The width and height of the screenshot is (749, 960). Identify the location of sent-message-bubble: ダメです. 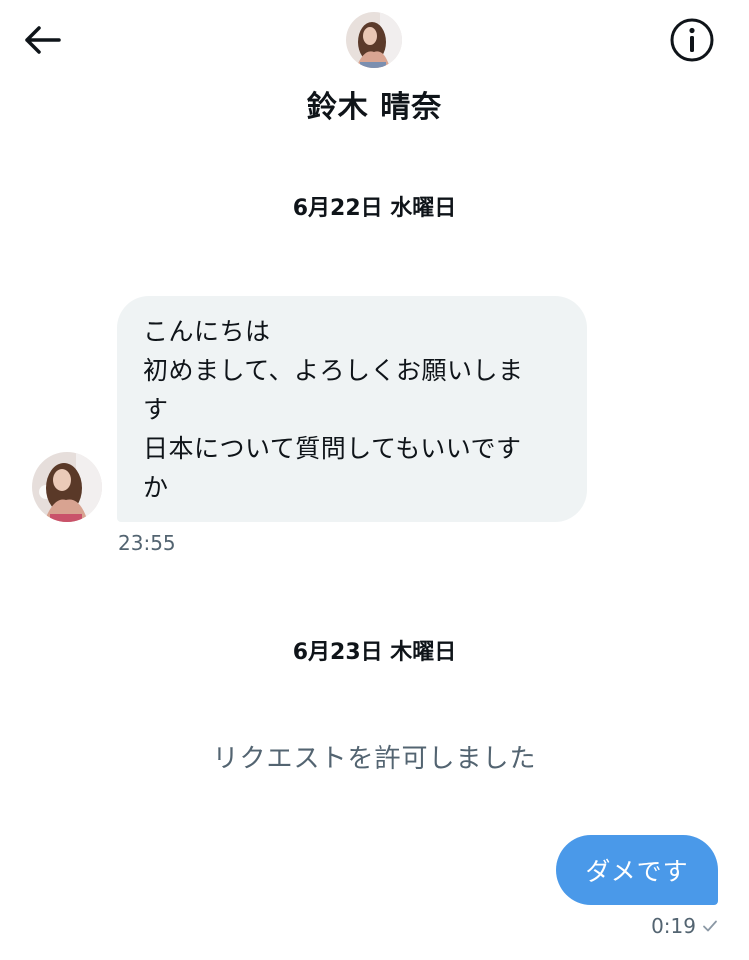
(637, 870).